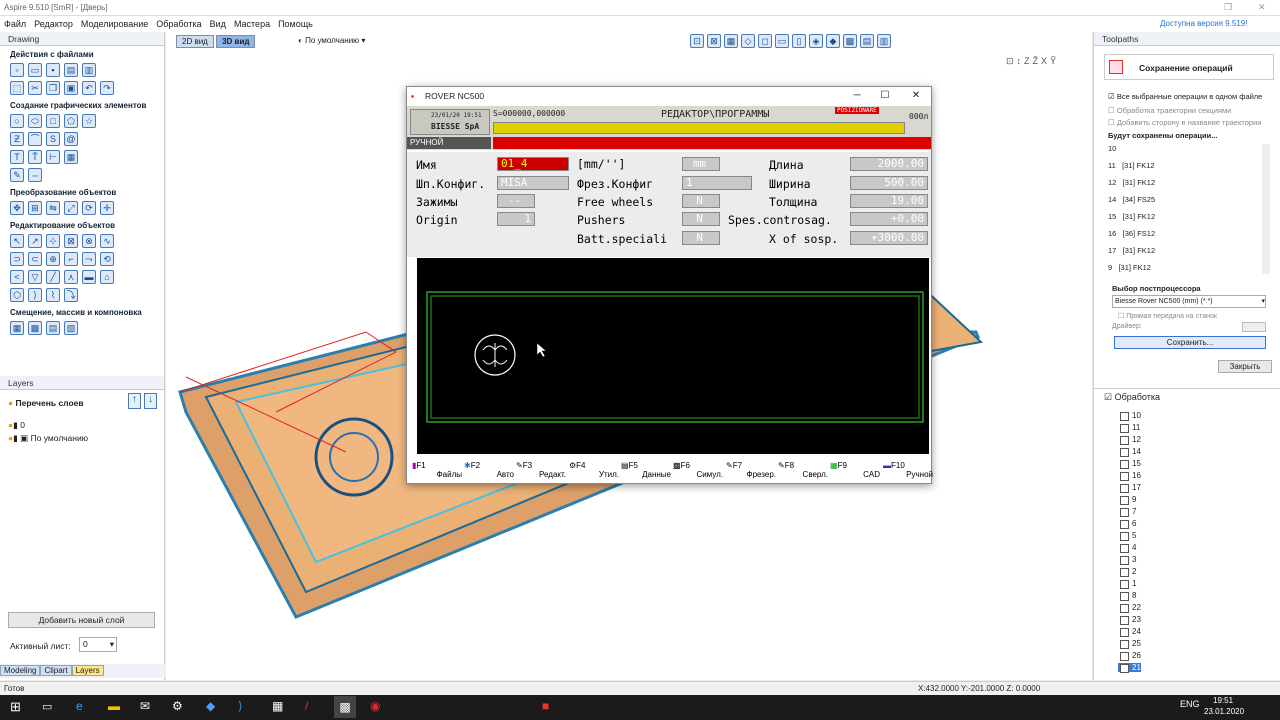 This screenshot has height=720, width=1280. I want to click on fillet-icon: ⌐, so click(71, 259).